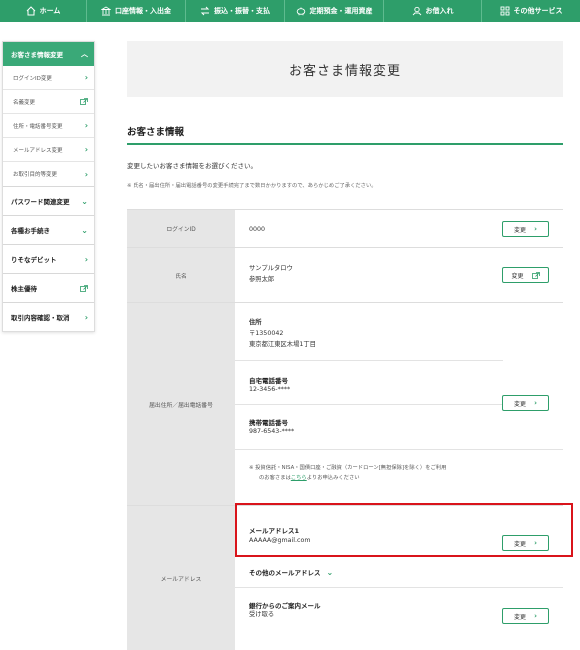 This screenshot has width=580, height=650. Describe the element at coordinates (525, 275) in the screenshot. I see `change-name-button: 変更` at that location.